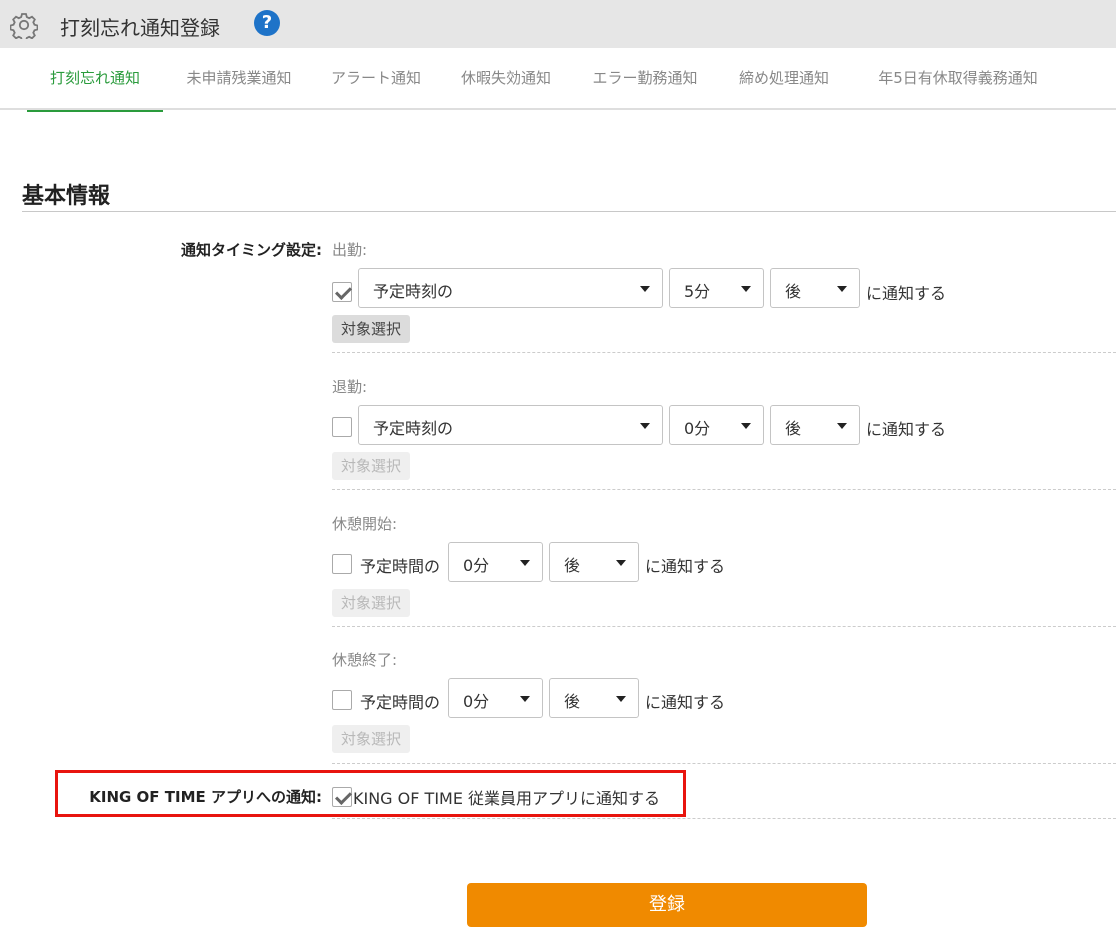  Describe the element at coordinates (342, 797) in the screenshot. I see `app-notify-checkbox` at that location.